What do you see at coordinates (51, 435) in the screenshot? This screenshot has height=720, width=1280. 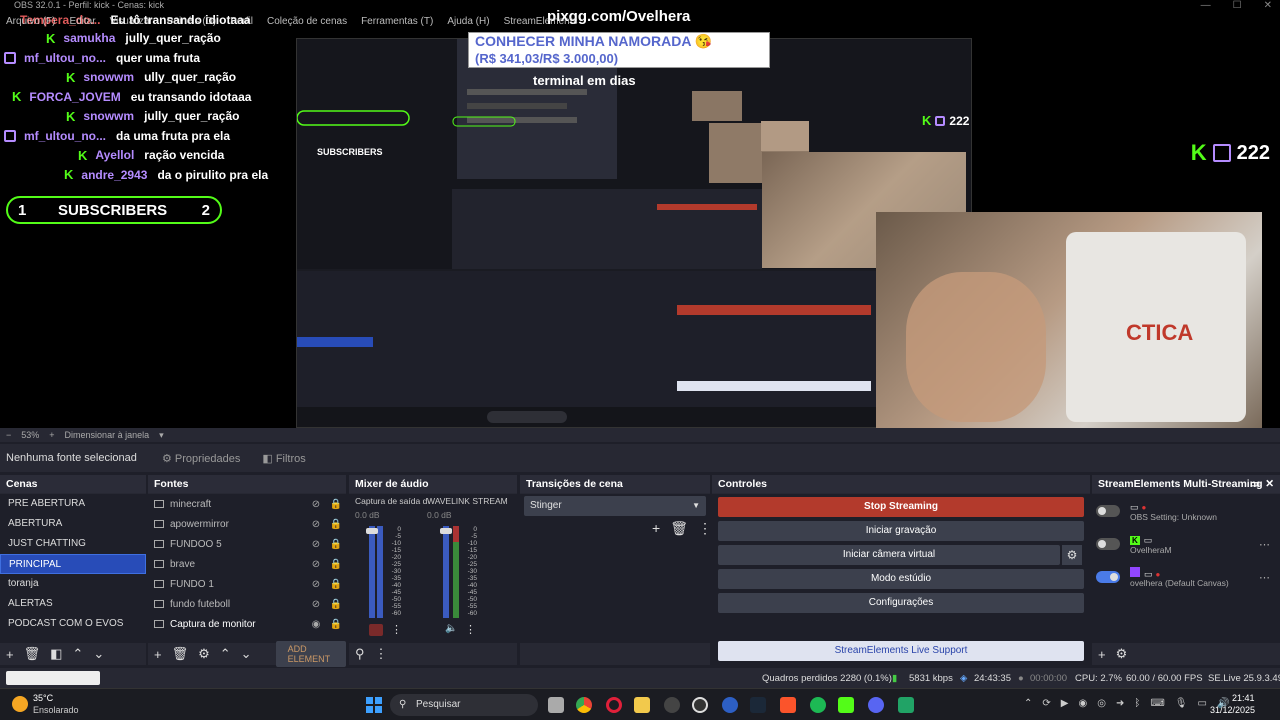 I see `zoom-plus-icon: +` at bounding box center [51, 435].